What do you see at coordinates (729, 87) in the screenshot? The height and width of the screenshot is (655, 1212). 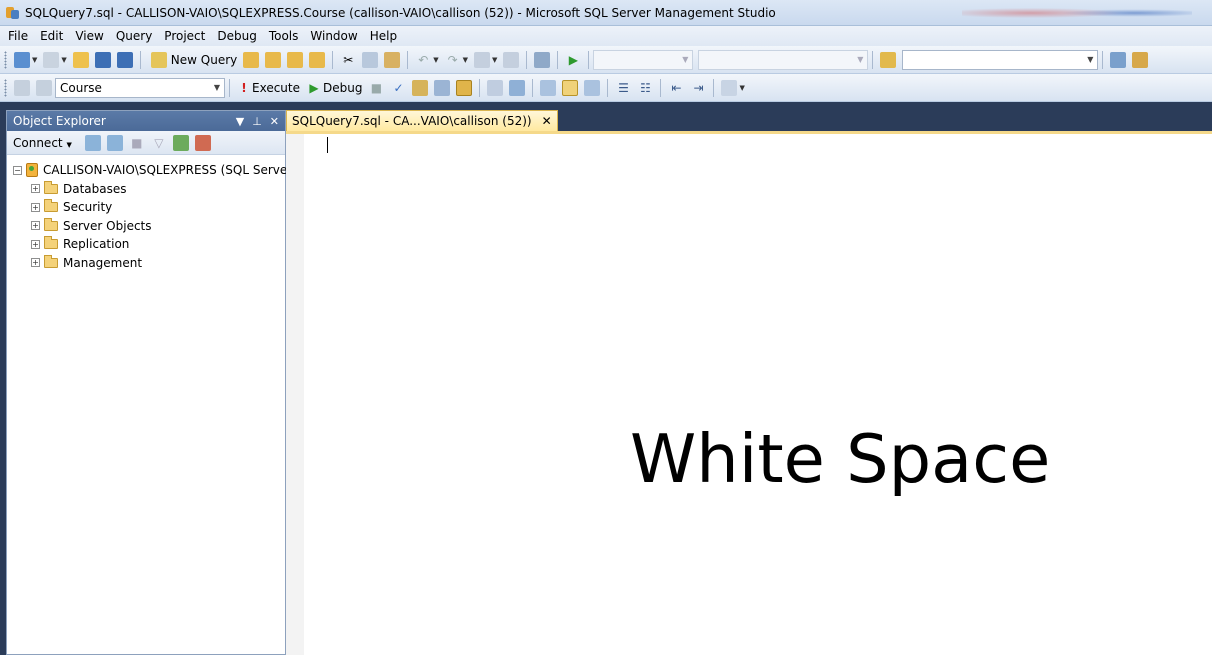 I see `specify-template-values-icon` at bounding box center [729, 87].